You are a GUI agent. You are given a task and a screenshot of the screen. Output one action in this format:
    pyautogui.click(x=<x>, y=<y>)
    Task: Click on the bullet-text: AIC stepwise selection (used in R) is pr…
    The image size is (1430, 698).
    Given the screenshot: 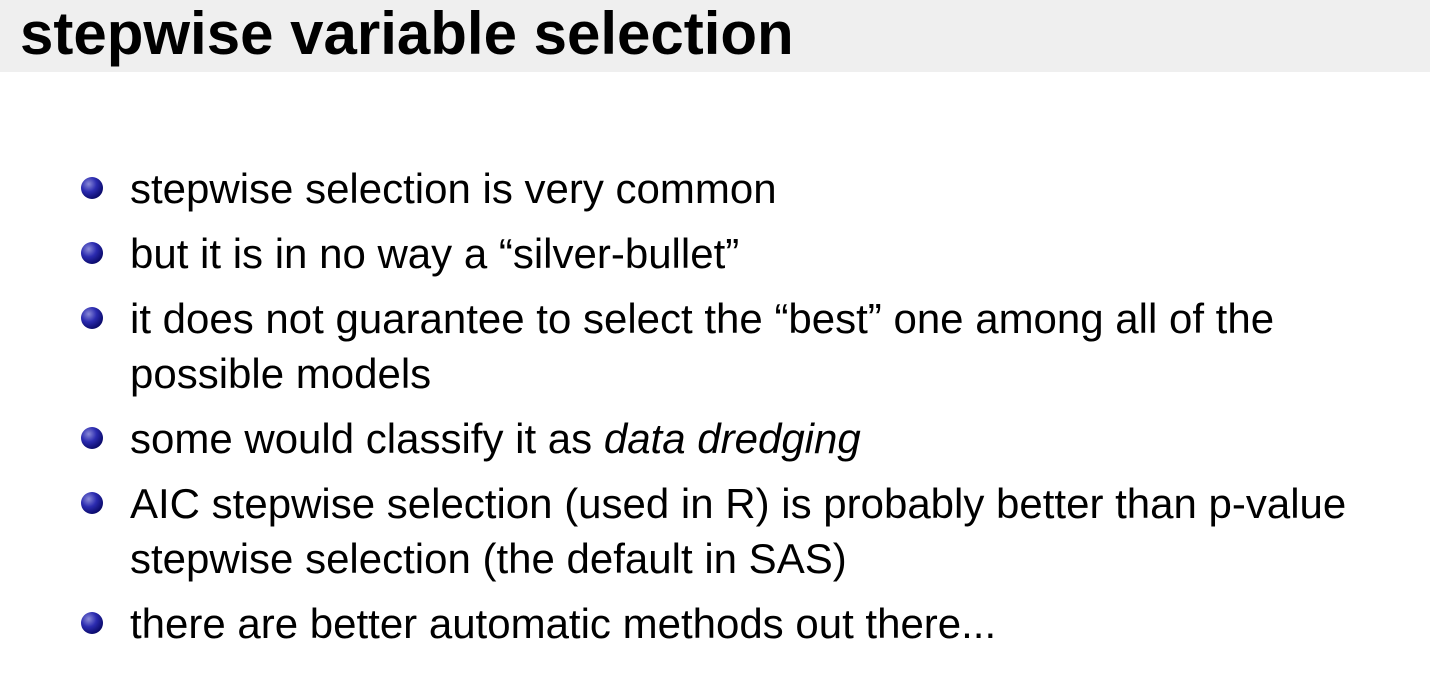 What is the action you would take?
    pyautogui.click(x=738, y=531)
    